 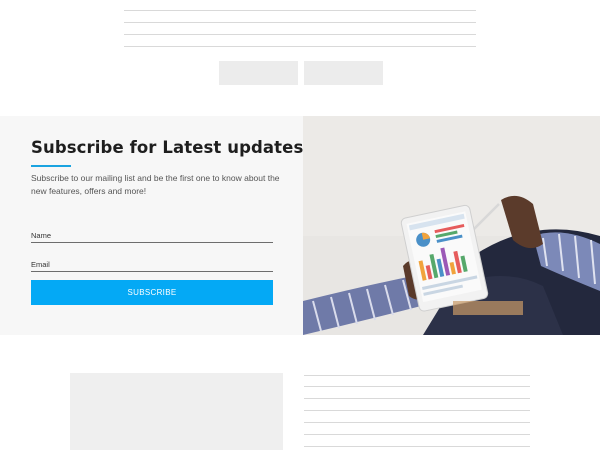 What do you see at coordinates (152, 292) in the screenshot?
I see `subscribe-button: SUBSCRIBE` at bounding box center [152, 292].